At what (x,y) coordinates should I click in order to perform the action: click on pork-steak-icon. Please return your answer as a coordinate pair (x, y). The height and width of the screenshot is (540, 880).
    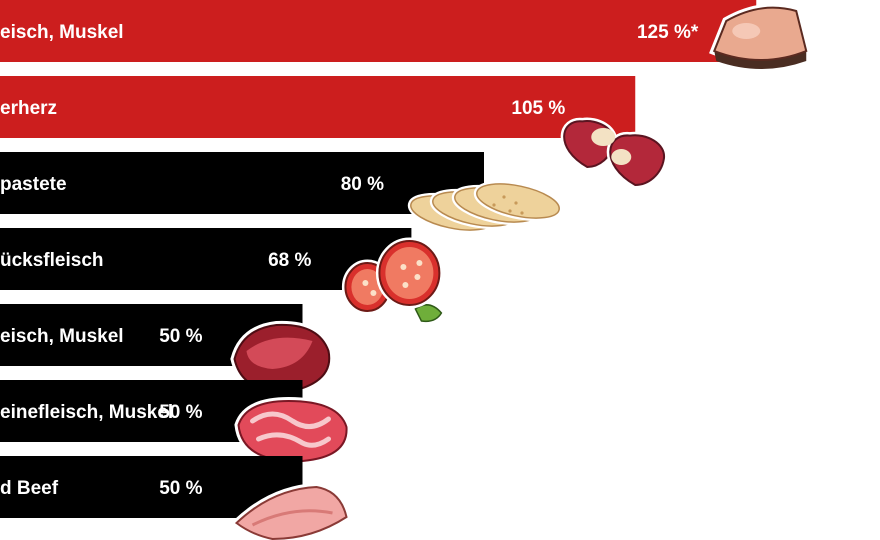
    Looking at the image, I should click on (292, 431).